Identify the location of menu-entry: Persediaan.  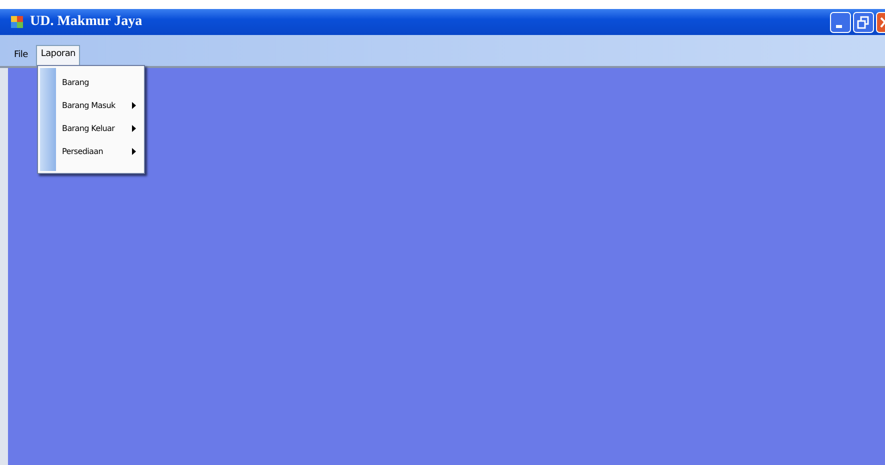
(100, 151).